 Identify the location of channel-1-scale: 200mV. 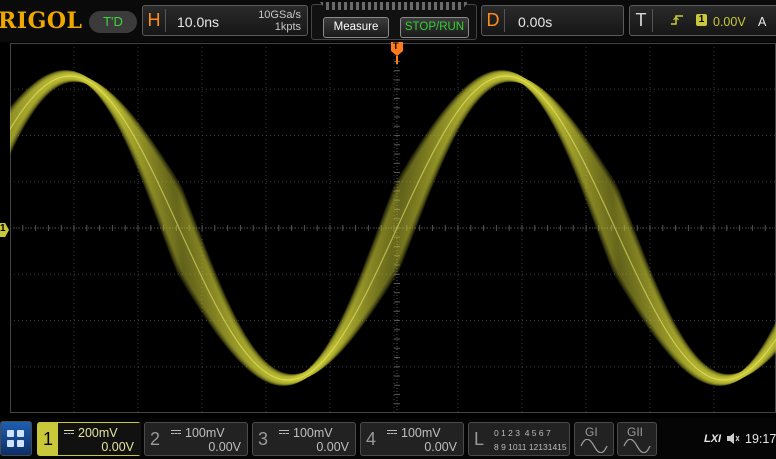
(91, 433).